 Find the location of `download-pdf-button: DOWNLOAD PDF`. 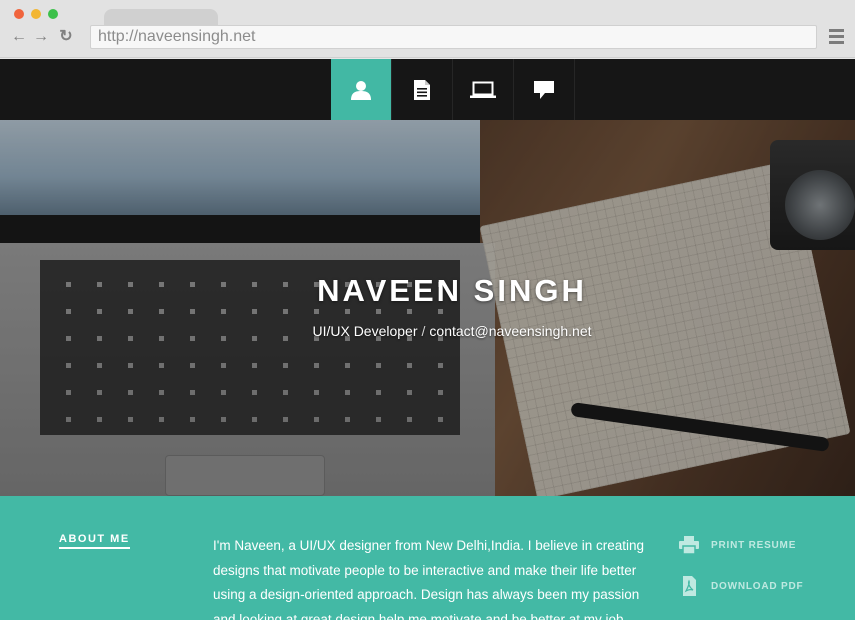

download-pdf-button: DOWNLOAD PDF is located at coordinates (741, 586).